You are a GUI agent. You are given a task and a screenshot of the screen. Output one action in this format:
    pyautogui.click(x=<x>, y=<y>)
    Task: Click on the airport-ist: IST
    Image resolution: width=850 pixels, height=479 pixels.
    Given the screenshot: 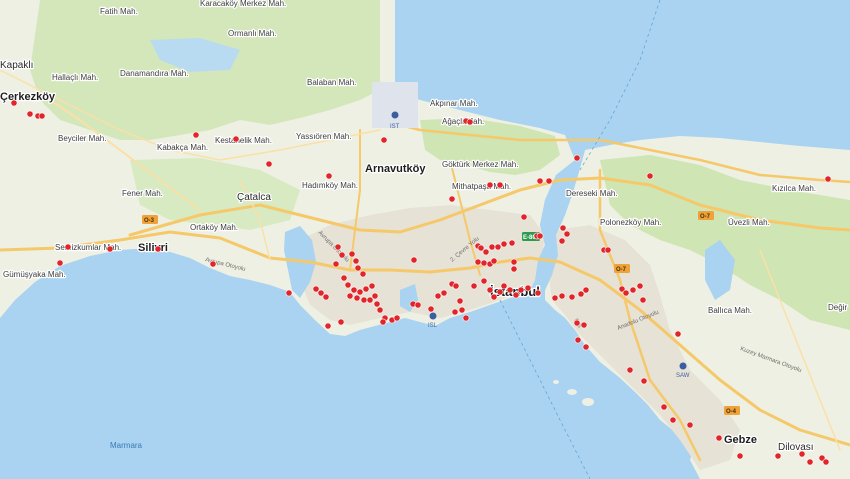 What is the action you would take?
    pyautogui.click(x=395, y=106)
    